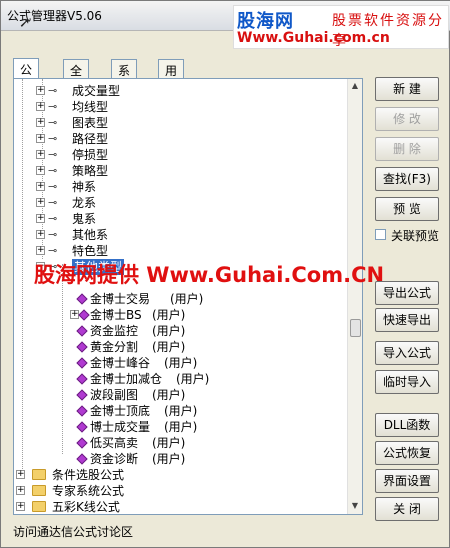 This screenshot has height=548, width=450. What do you see at coordinates (90, 251) in the screenshot?
I see `tree-group-label: 特色型` at bounding box center [90, 251].